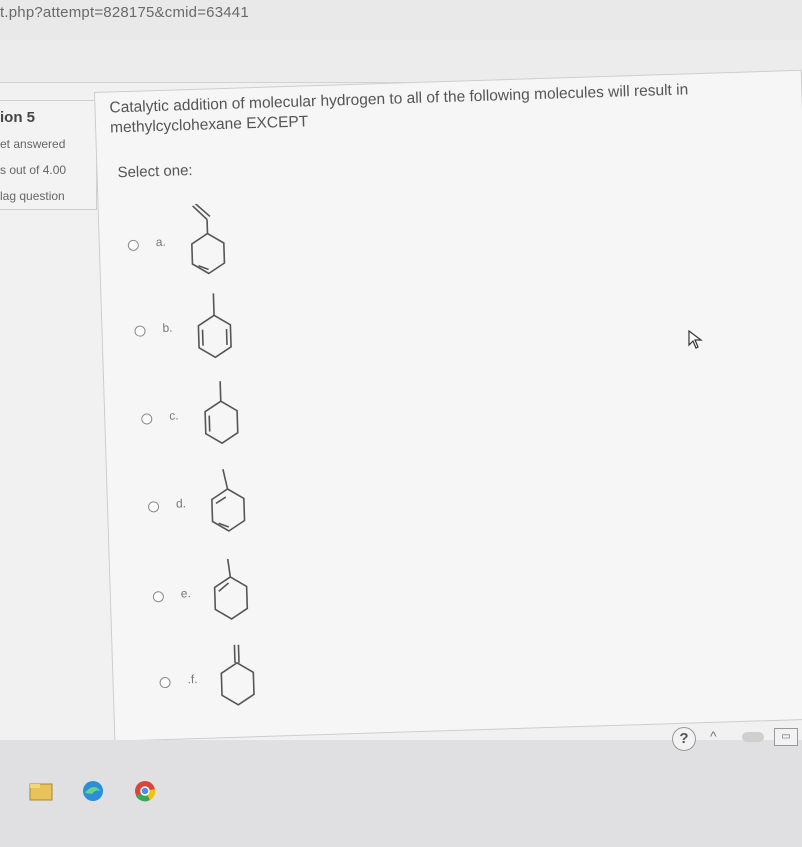 The height and width of the screenshot is (847, 802). I want to click on option-a-label: a., so click(160, 242).